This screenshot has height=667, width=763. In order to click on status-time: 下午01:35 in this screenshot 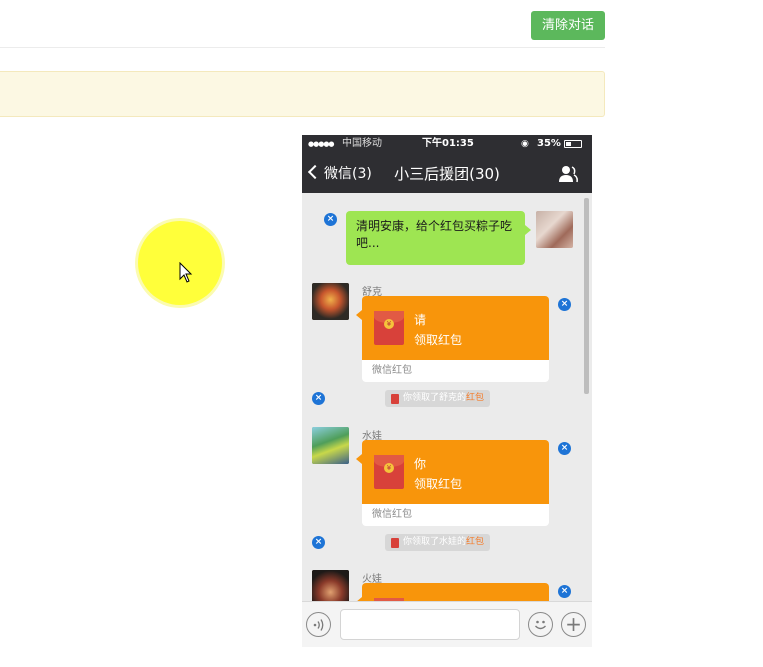, I will do `click(448, 143)`.